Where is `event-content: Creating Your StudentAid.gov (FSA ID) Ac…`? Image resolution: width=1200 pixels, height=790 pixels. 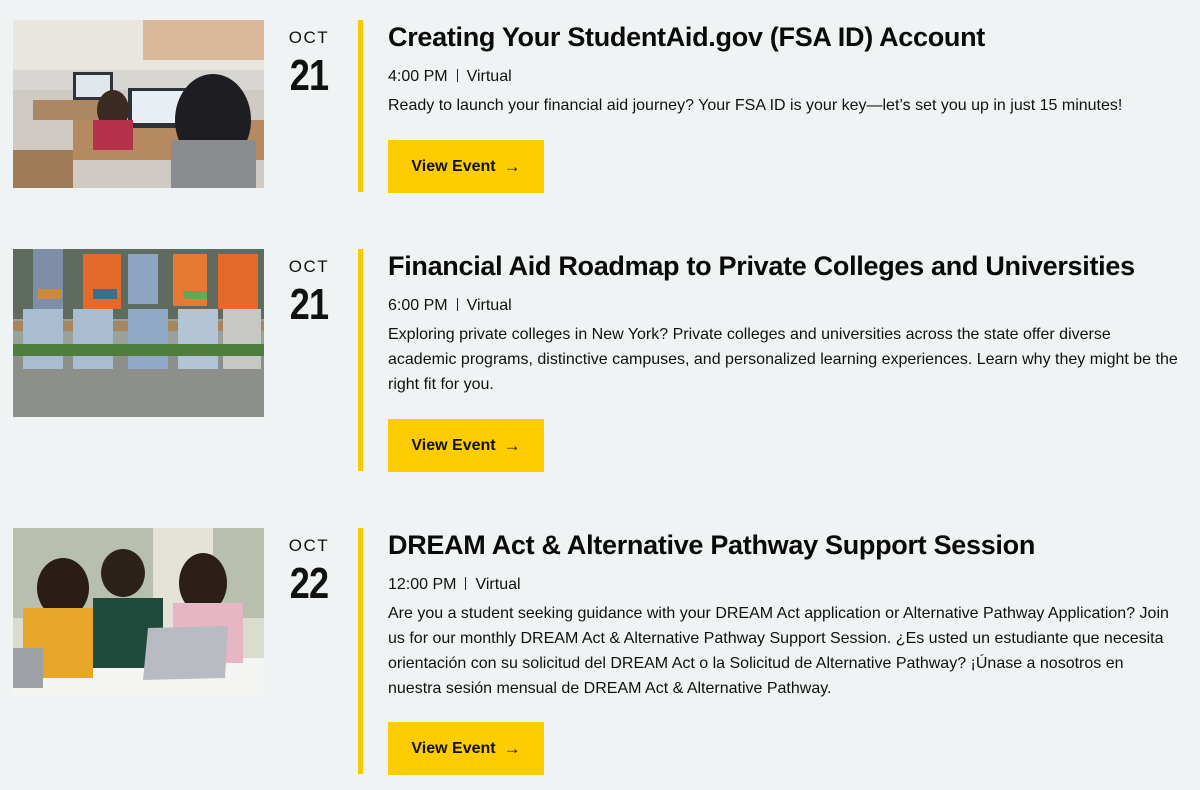
event-content: Creating Your StudentAid.gov (FSA ID) Ac… is located at coordinates (788, 106).